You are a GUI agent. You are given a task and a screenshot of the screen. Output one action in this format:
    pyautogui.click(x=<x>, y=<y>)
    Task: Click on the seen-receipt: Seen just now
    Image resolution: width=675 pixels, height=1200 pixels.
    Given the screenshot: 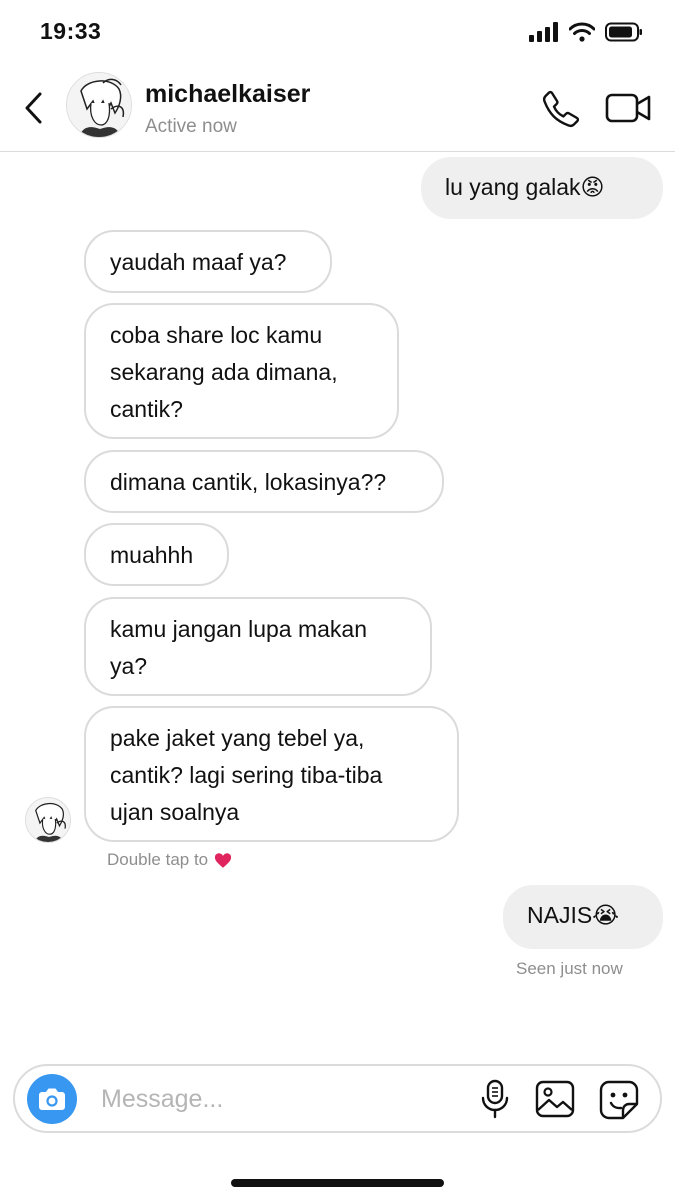 What is the action you would take?
    pyautogui.click(x=569, y=968)
    